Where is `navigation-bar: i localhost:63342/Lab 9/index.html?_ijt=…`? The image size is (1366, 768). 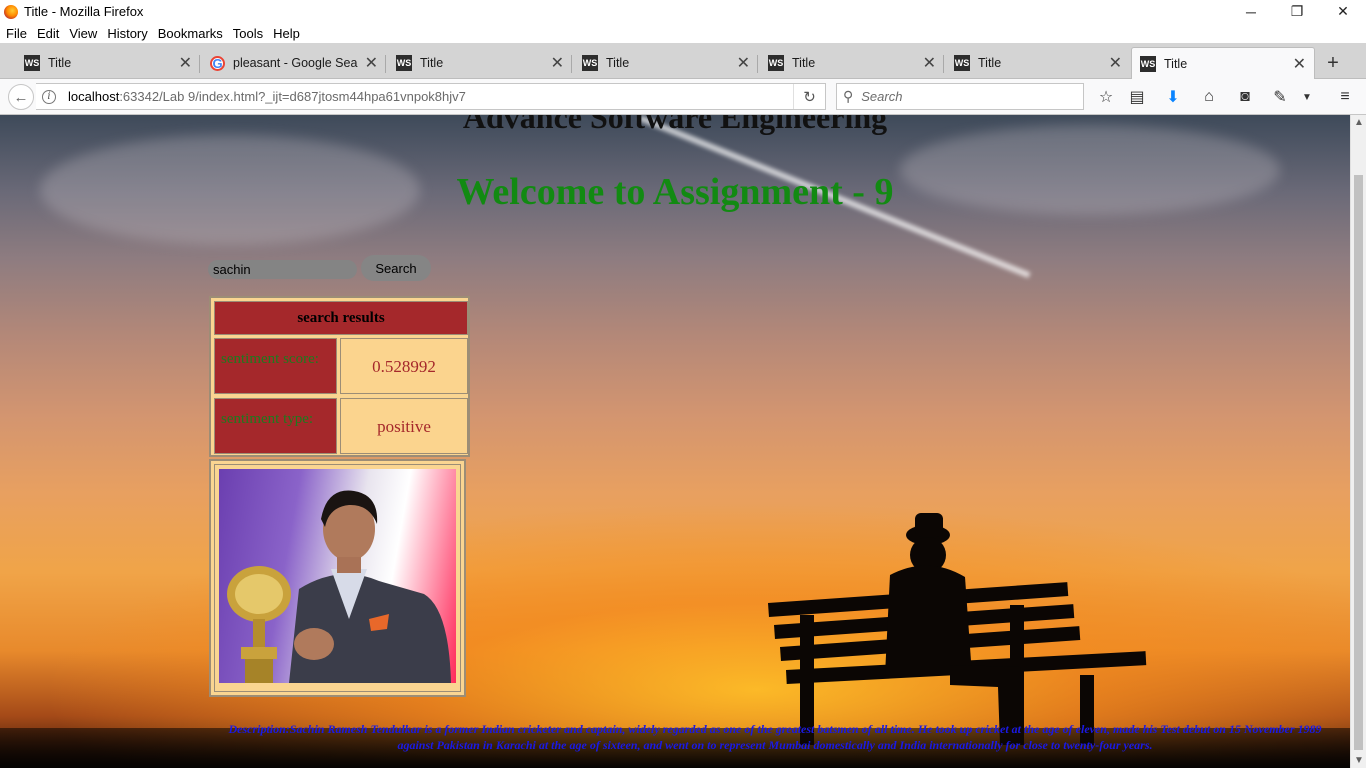 navigation-bar: i localhost:63342/Lab 9/index.html?_ijt=… is located at coordinates (683, 97).